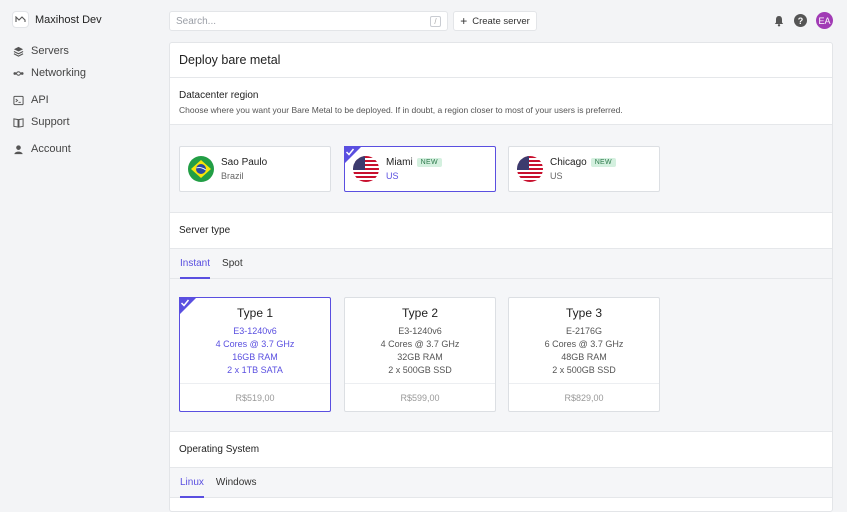  Describe the element at coordinates (219, 95) in the screenshot. I see `datacenter-title: Datacenter region` at that location.